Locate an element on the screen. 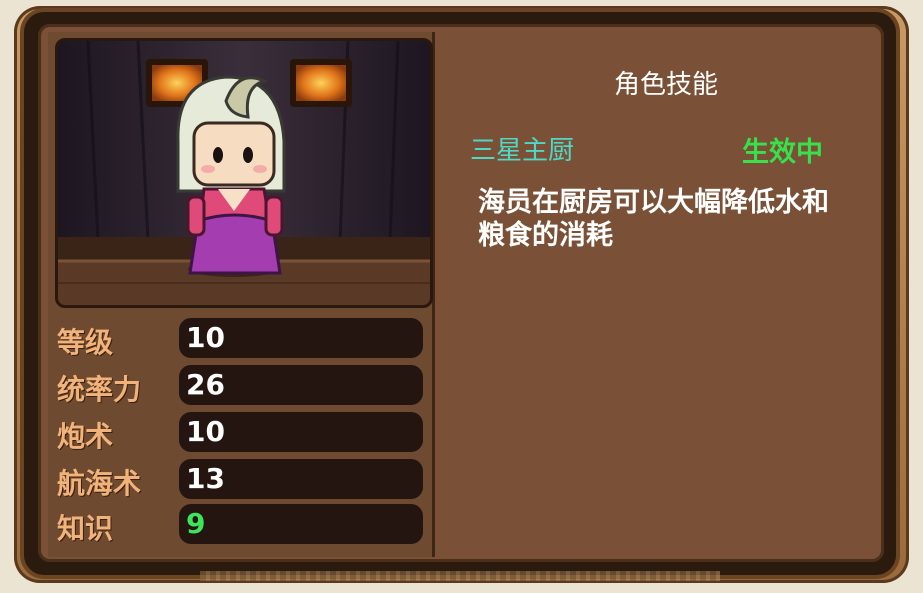 The image size is (923, 593). stat-value: 9 is located at coordinates (196, 523).